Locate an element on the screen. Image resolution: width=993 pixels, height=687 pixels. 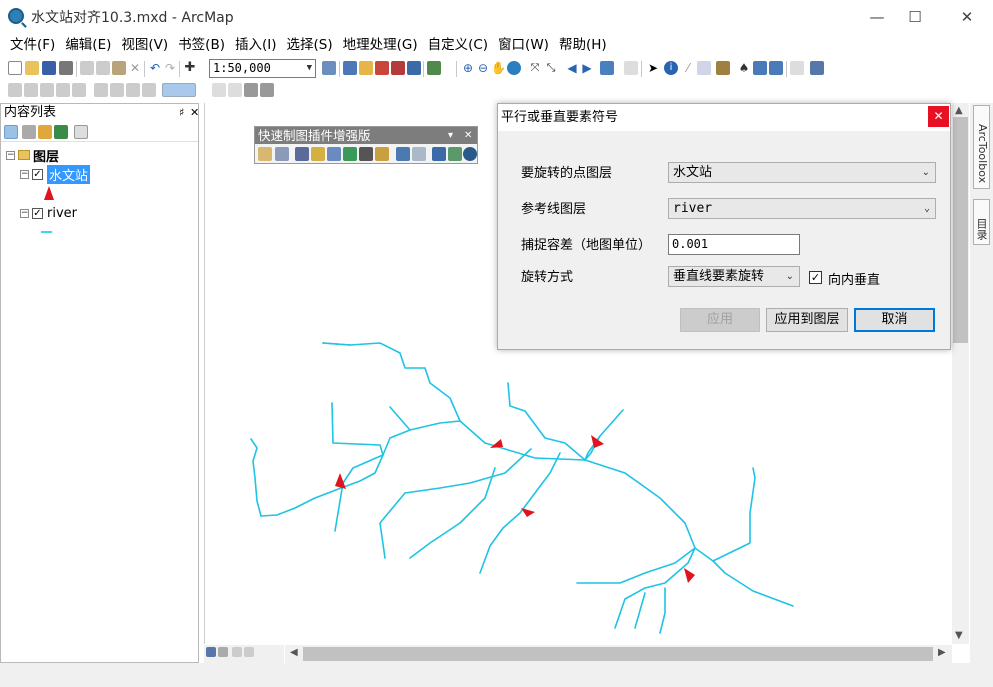
layout-fixed-zoom-in-icon is located at coordinates (101, 90).